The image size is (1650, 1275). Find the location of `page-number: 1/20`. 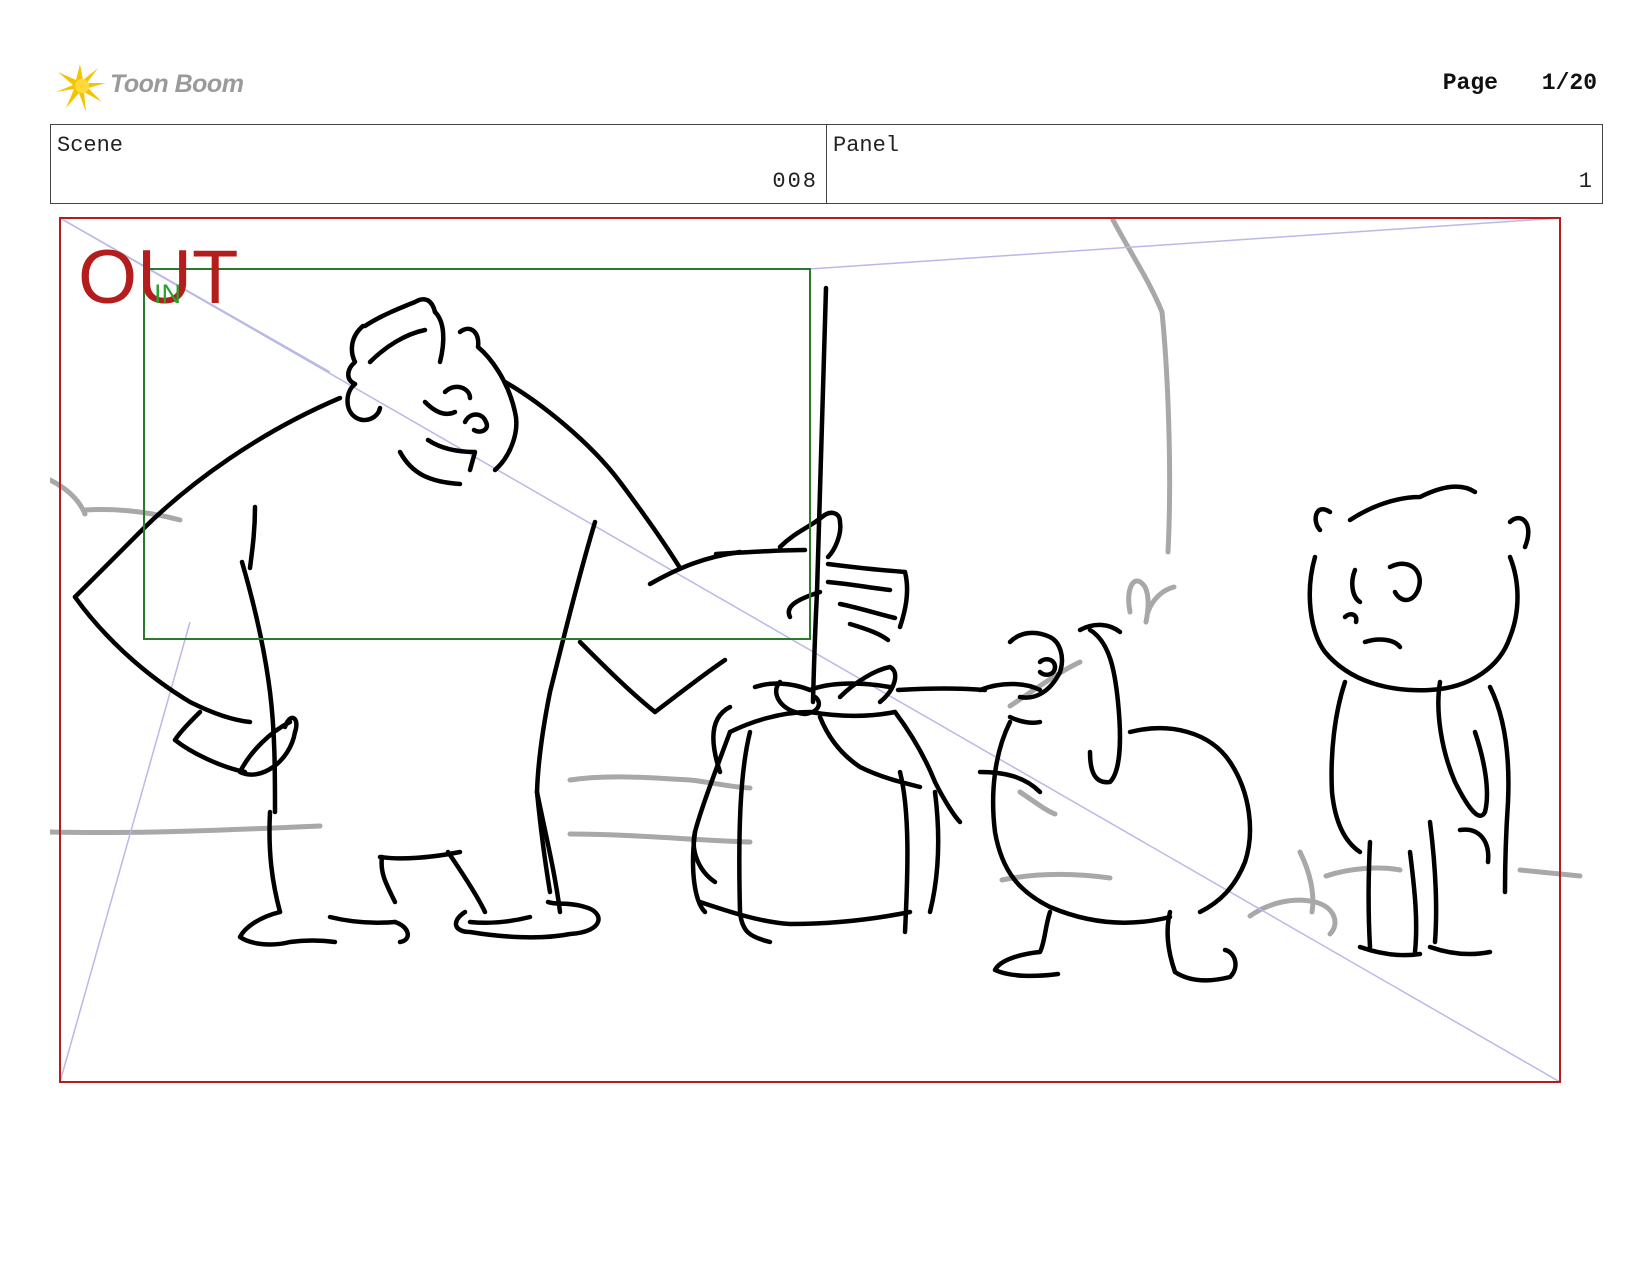

page-number: 1/20 is located at coordinates (1569, 83).